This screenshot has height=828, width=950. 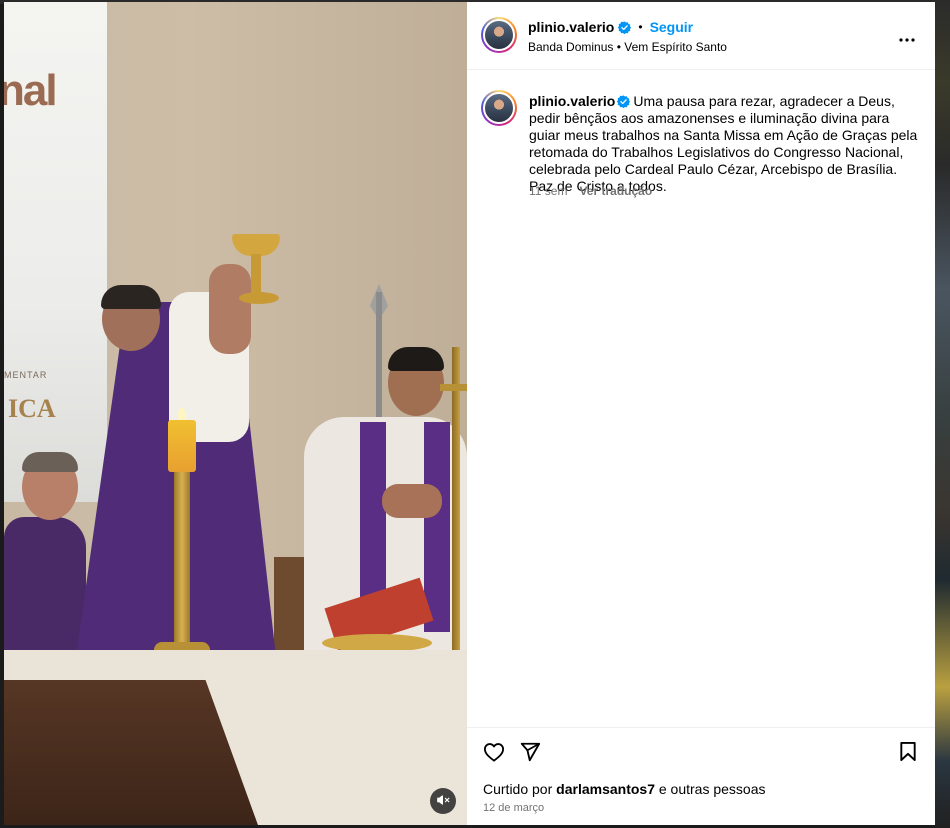 I want to click on post-date: 12 de março, so click(x=513, y=808).